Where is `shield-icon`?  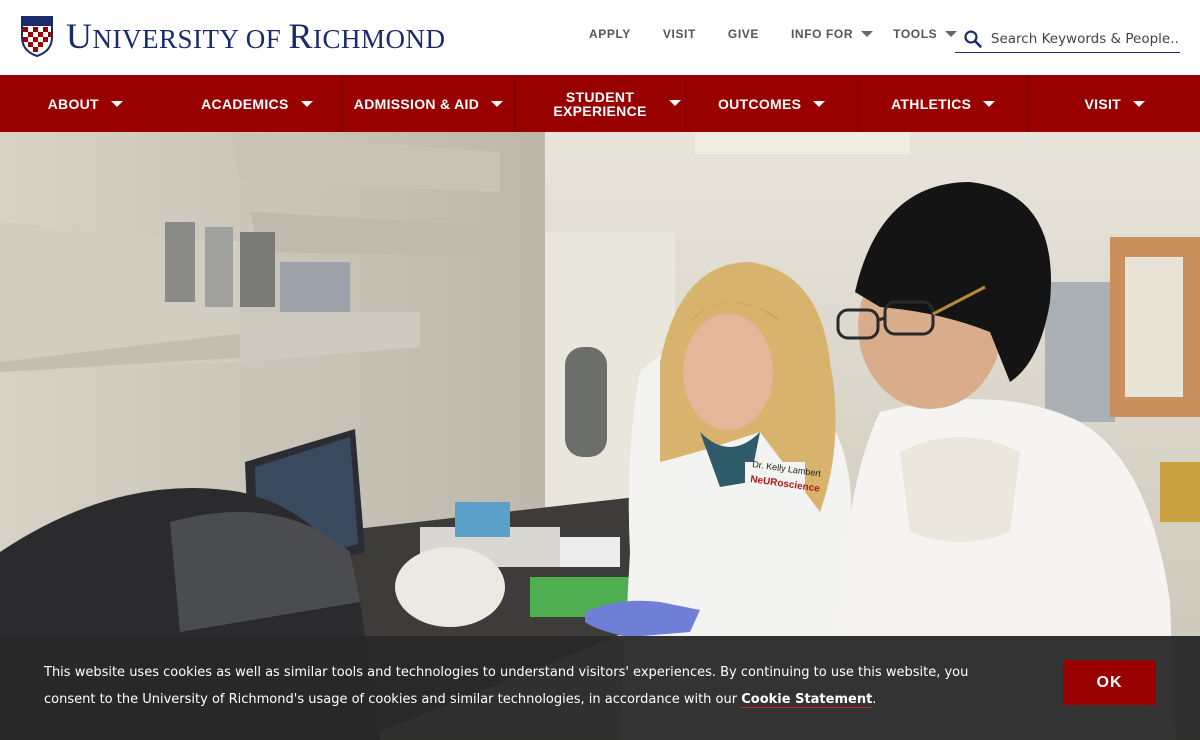
shield-icon is located at coordinates (37, 36).